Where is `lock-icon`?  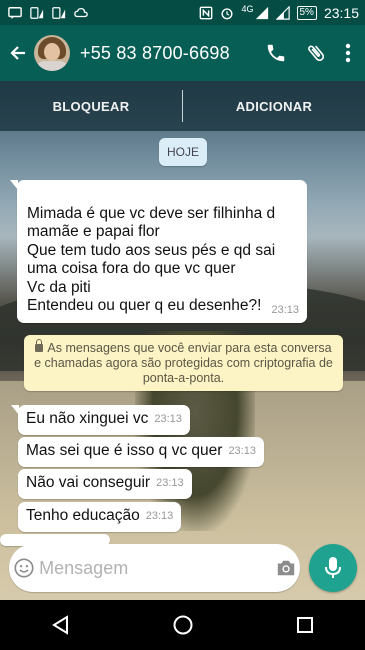 lock-icon is located at coordinates (39, 345).